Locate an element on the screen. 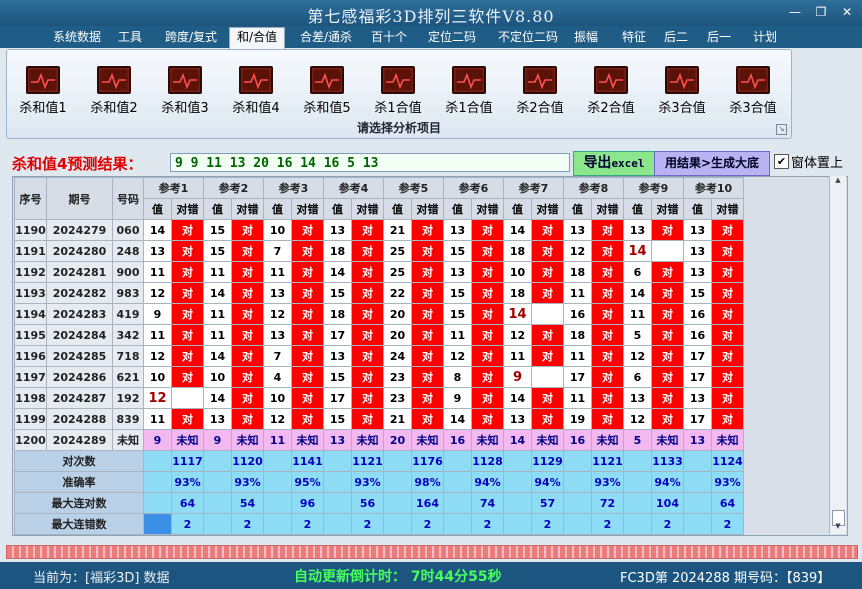 Image resolution: width=862 pixels, height=589 pixels. header-ref-6: 参考6 is located at coordinates (473, 188).